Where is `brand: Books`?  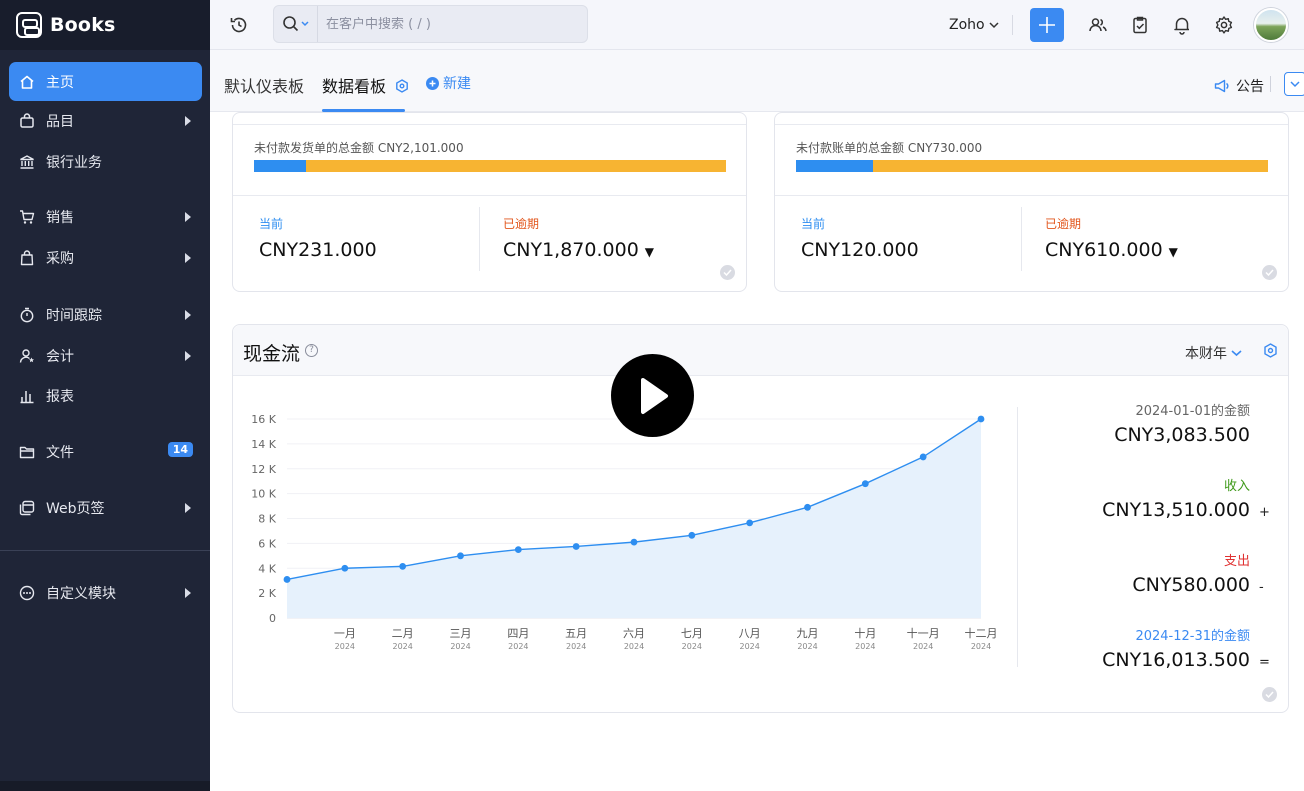
brand: Books is located at coordinates (105, 25).